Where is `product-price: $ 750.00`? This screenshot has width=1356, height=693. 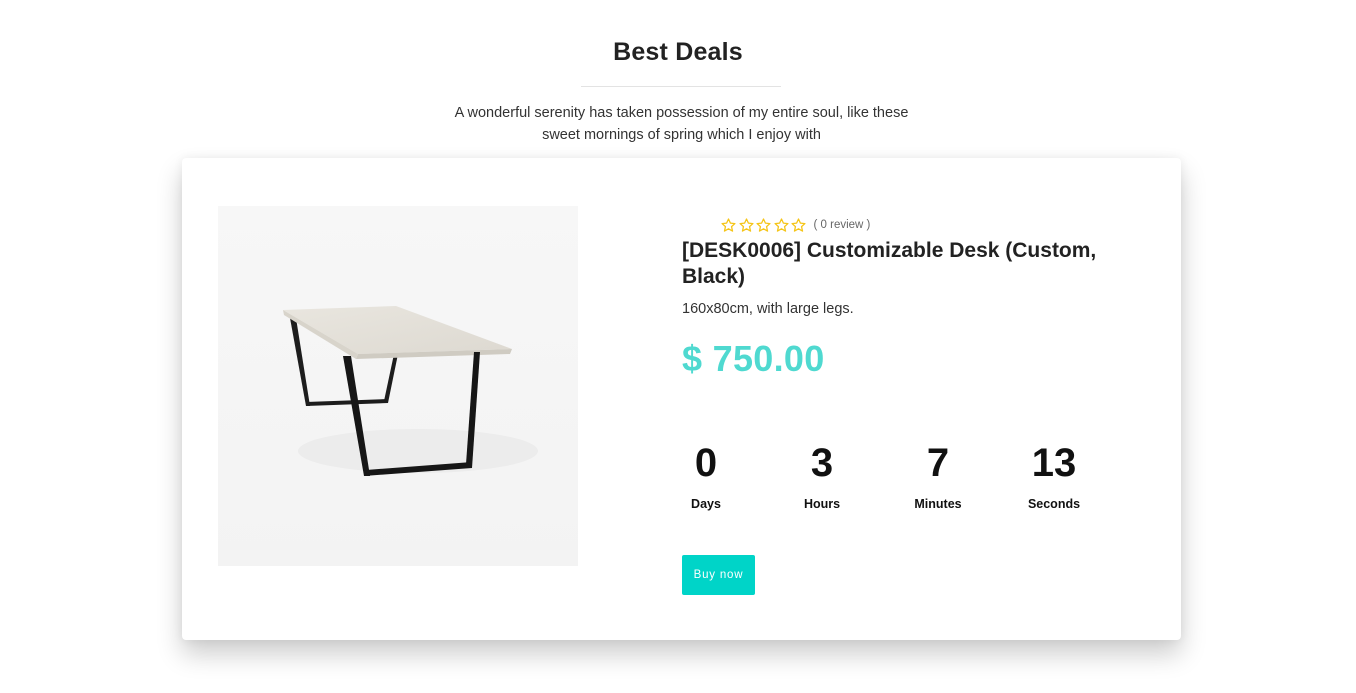
product-price: $ 750.00 is located at coordinates (753, 358).